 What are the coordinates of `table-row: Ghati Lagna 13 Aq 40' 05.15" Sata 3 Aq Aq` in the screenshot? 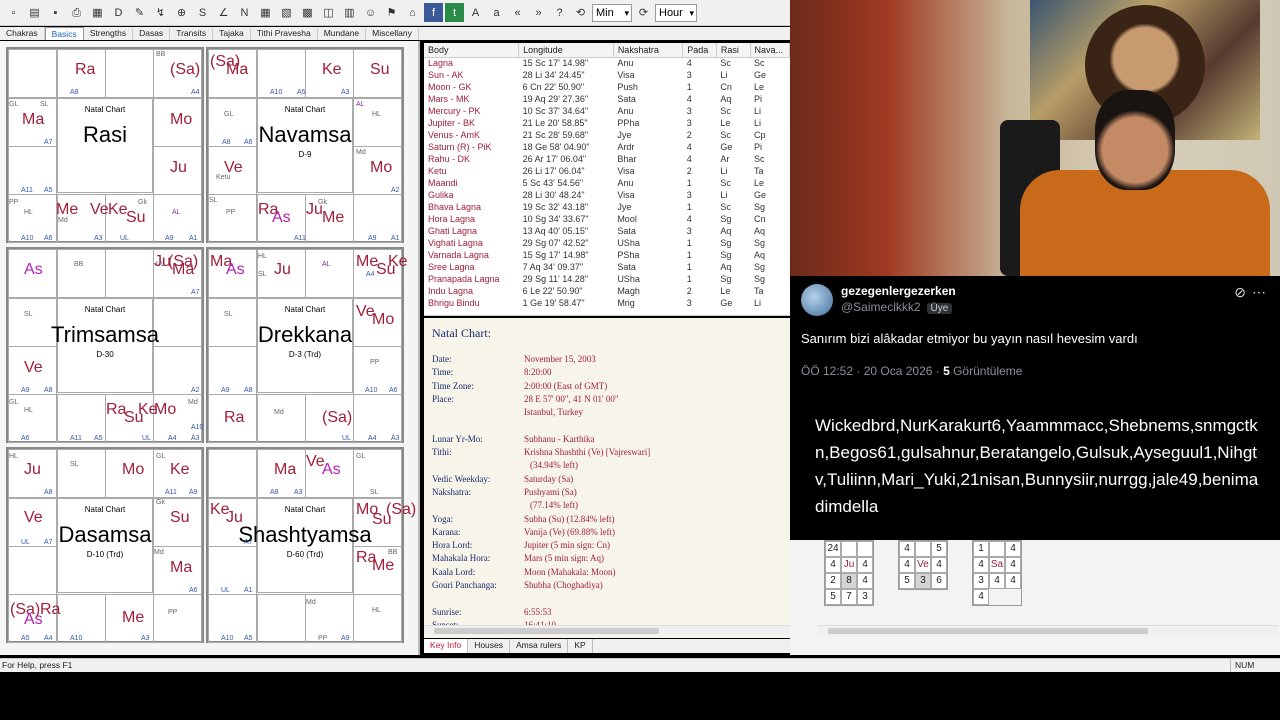 It's located at (607, 231).